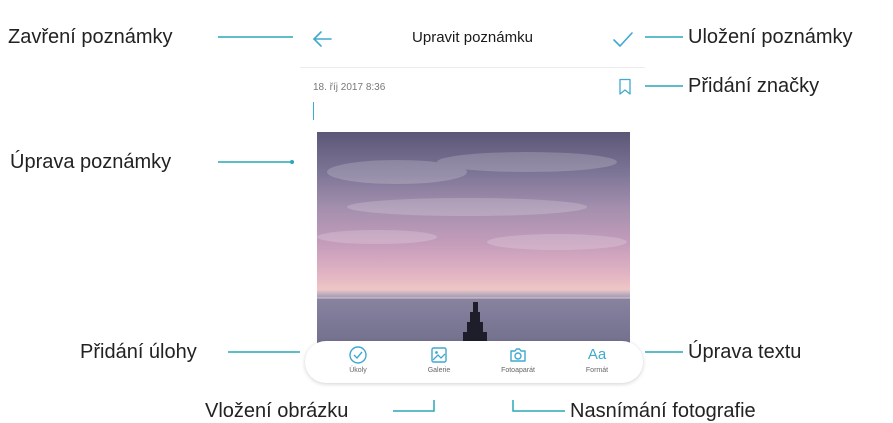  Describe the element at coordinates (623, 39) in the screenshot. I see `save-check-icon` at that location.